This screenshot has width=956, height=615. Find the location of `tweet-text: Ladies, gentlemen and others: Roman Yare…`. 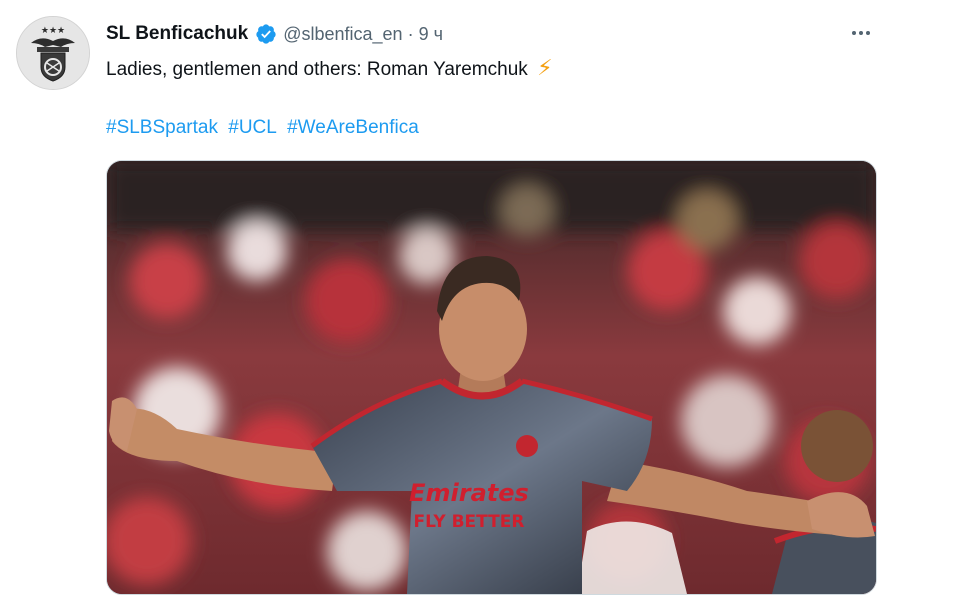

tweet-text: Ladies, gentlemen and others: Roman Yare… is located at coordinates (329, 69).